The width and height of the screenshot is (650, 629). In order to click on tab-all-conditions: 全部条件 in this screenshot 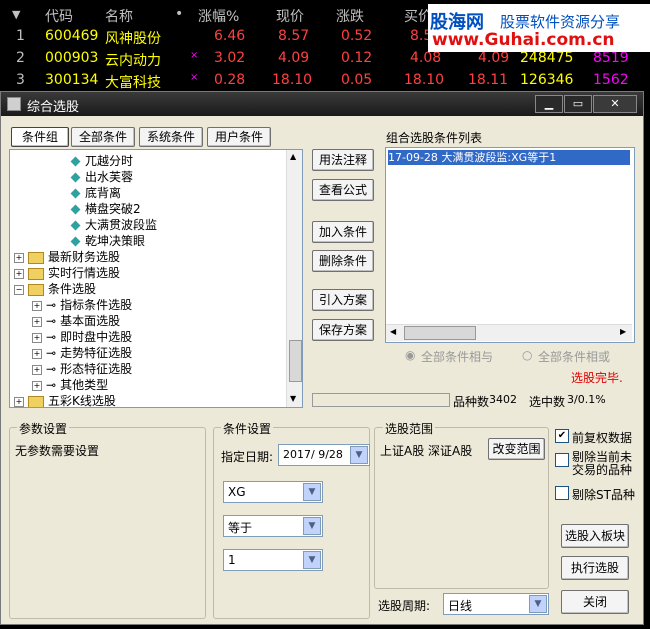, I will do `click(103, 137)`.